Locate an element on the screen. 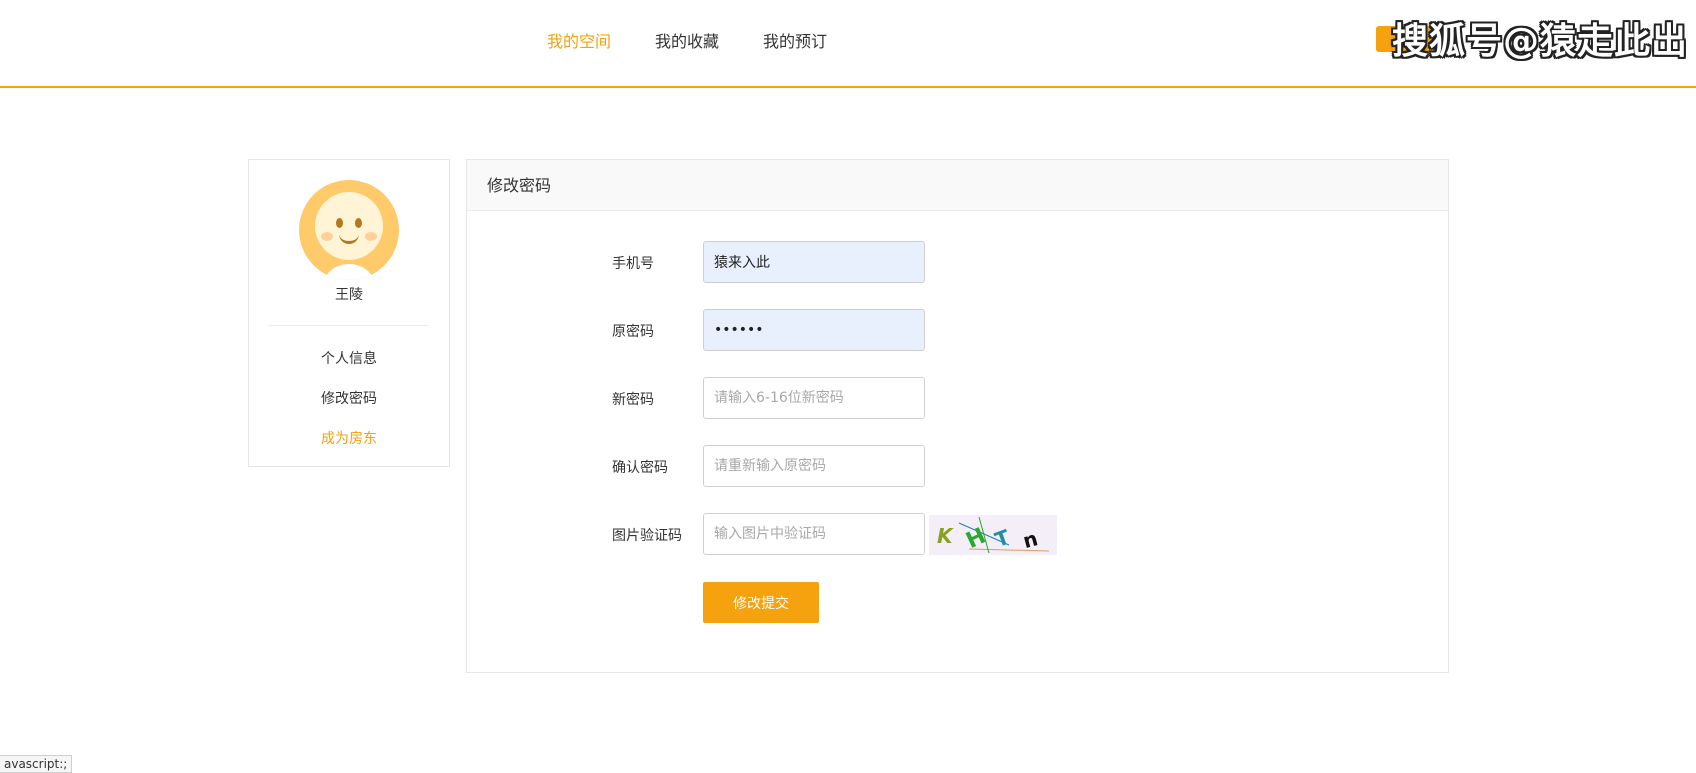 The image size is (1696, 773). old-password-label: 原密码 is located at coordinates (633, 332).